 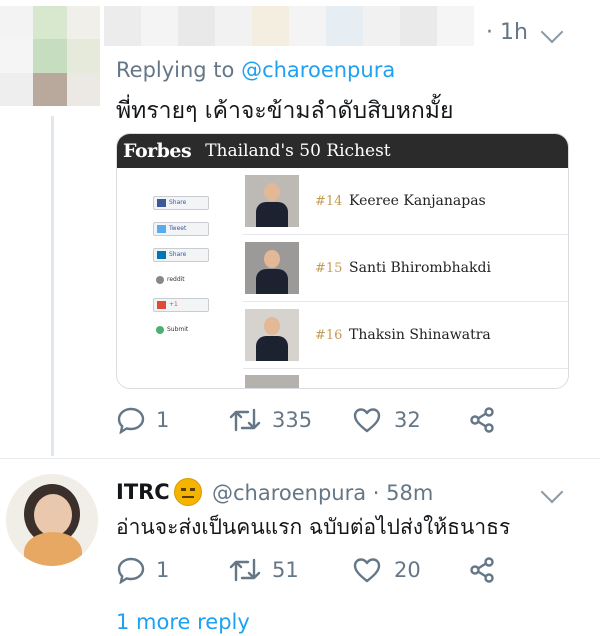 I want to click on like-action: 32, so click(x=386, y=420).